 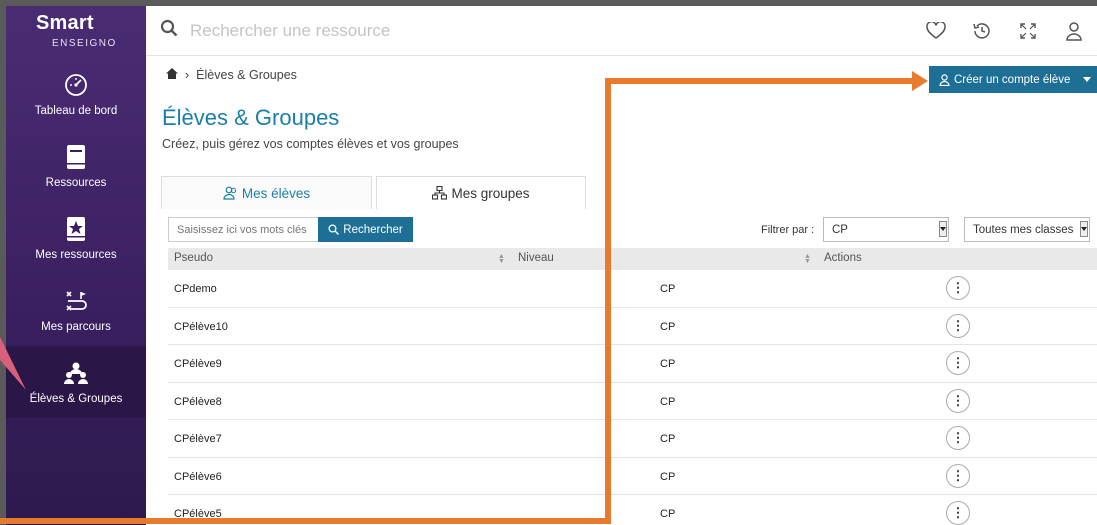 What do you see at coordinates (76, 85) in the screenshot?
I see `dashboard-gauge-icon` at bounding box center [76, 85].